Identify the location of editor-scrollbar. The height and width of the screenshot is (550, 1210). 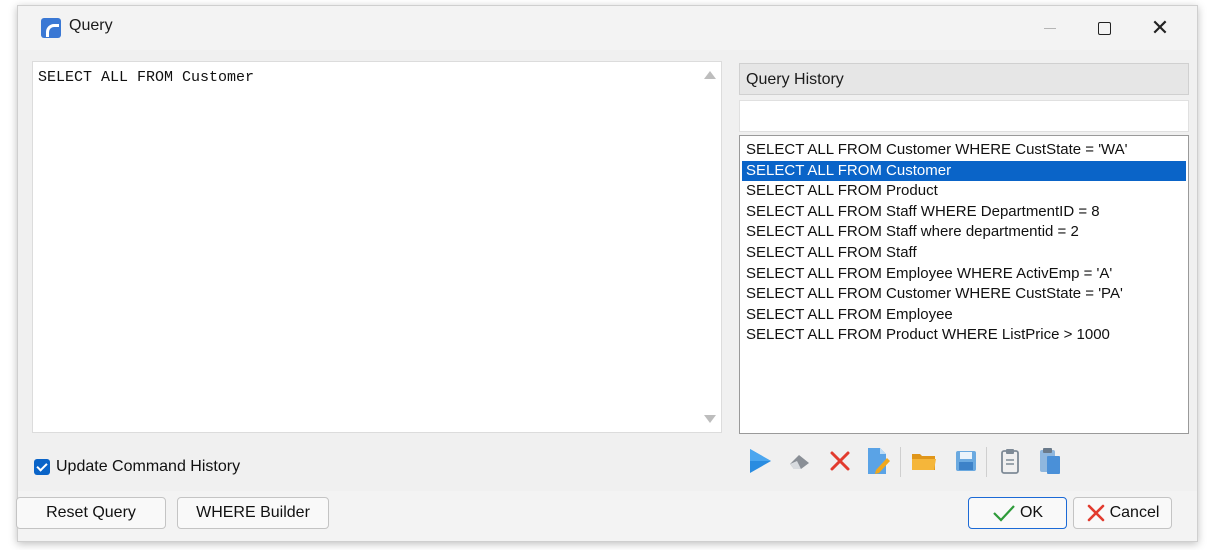
(710, 247).